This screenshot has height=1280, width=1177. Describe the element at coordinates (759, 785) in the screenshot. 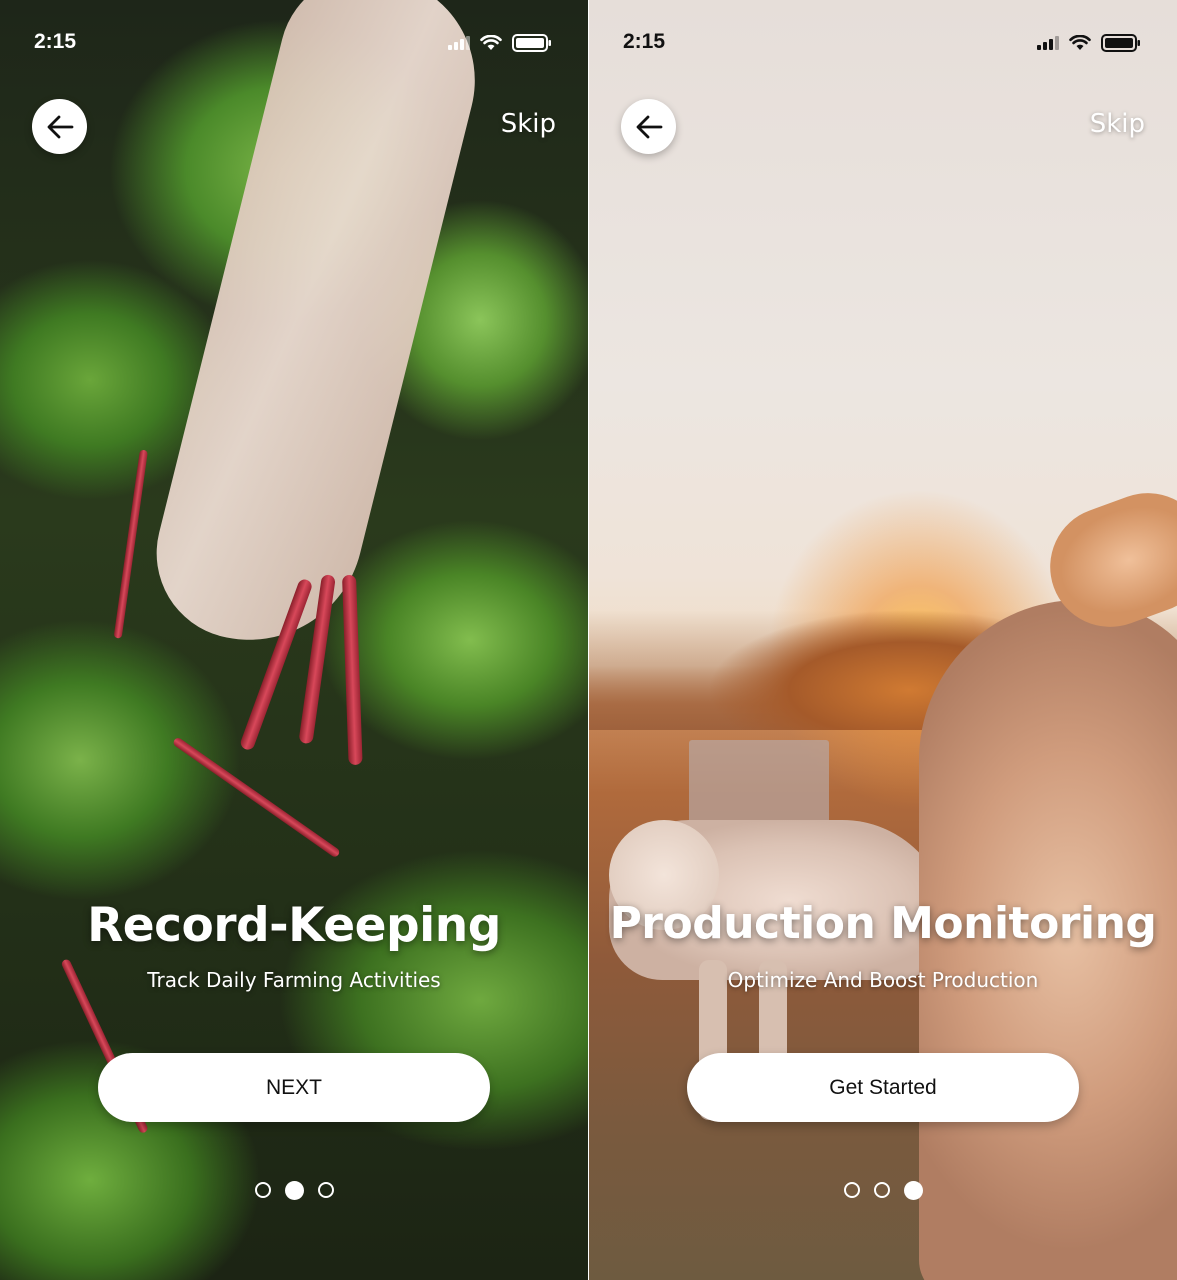

I see `shed-detail` at that location.